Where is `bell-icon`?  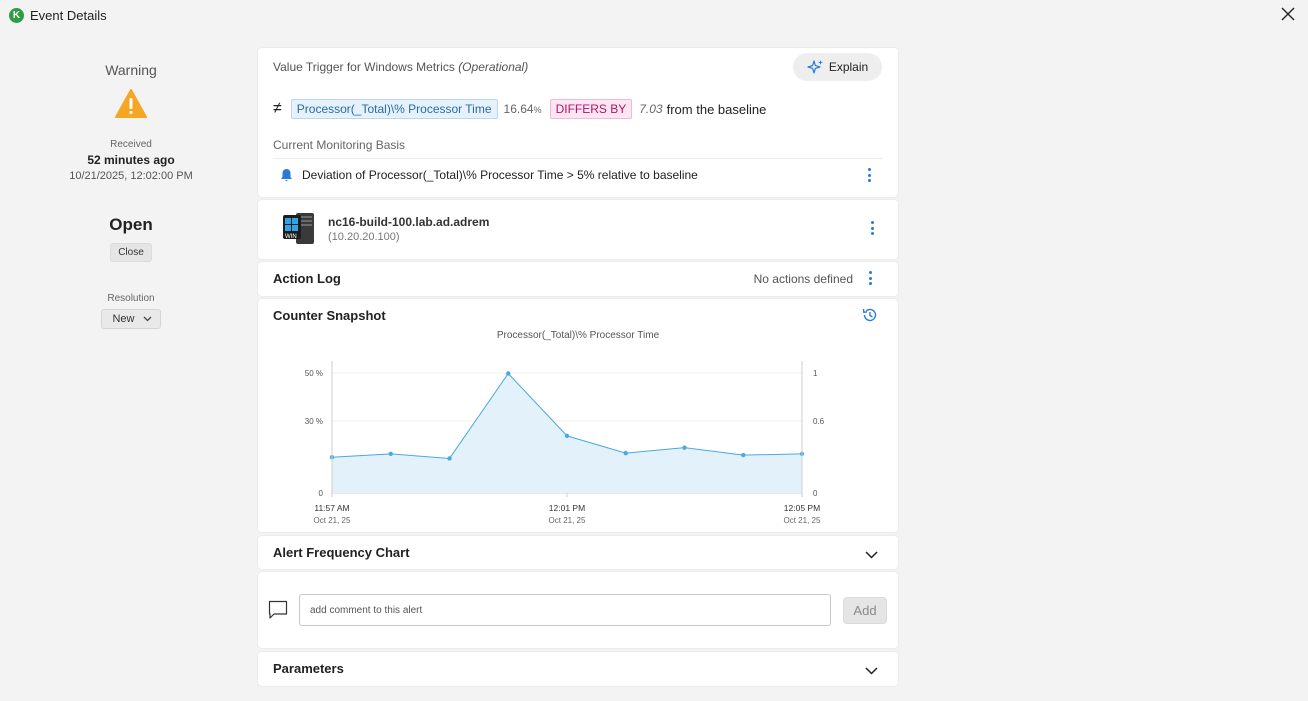 bell-icon is located at coordinates (286, 175).